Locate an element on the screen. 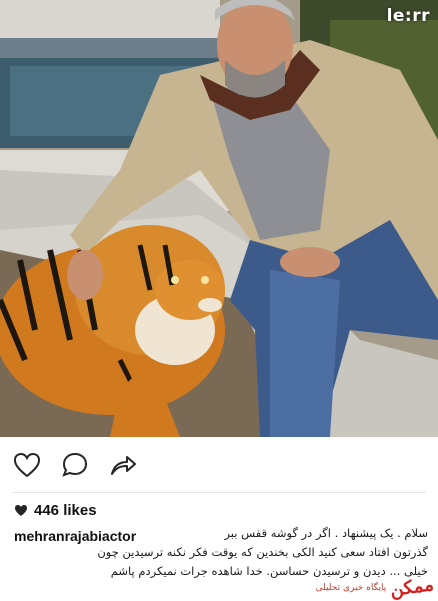  post-action-bar is located at coordinates (75, 465).